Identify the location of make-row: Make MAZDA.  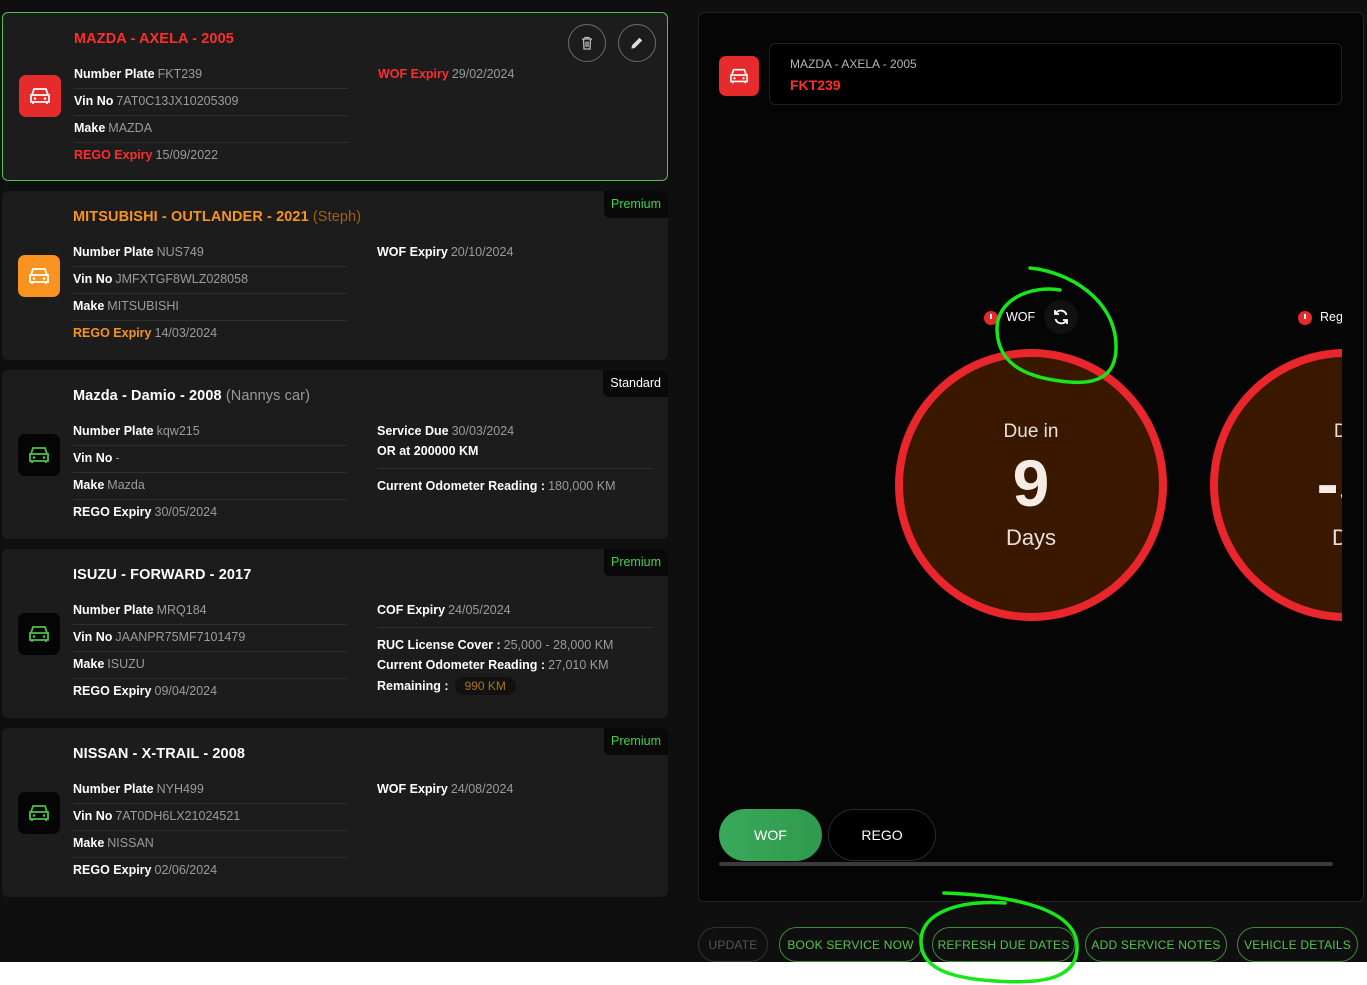
(113, 128).